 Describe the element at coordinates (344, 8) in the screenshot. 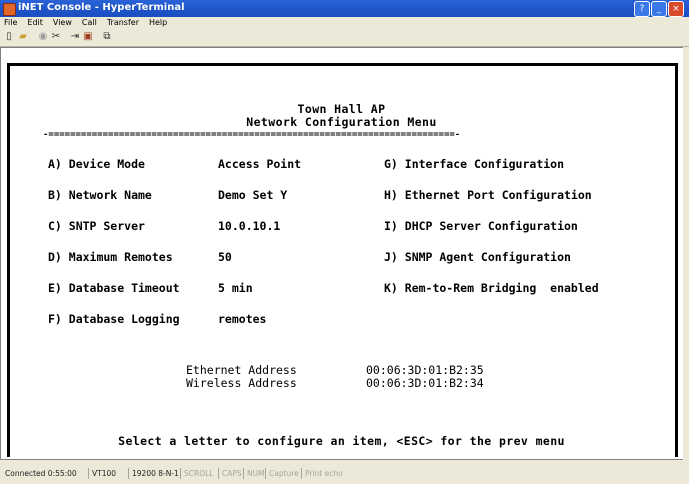

I see `title-bar: iNET Console - HyperTerminal ? _ ×` at that location.